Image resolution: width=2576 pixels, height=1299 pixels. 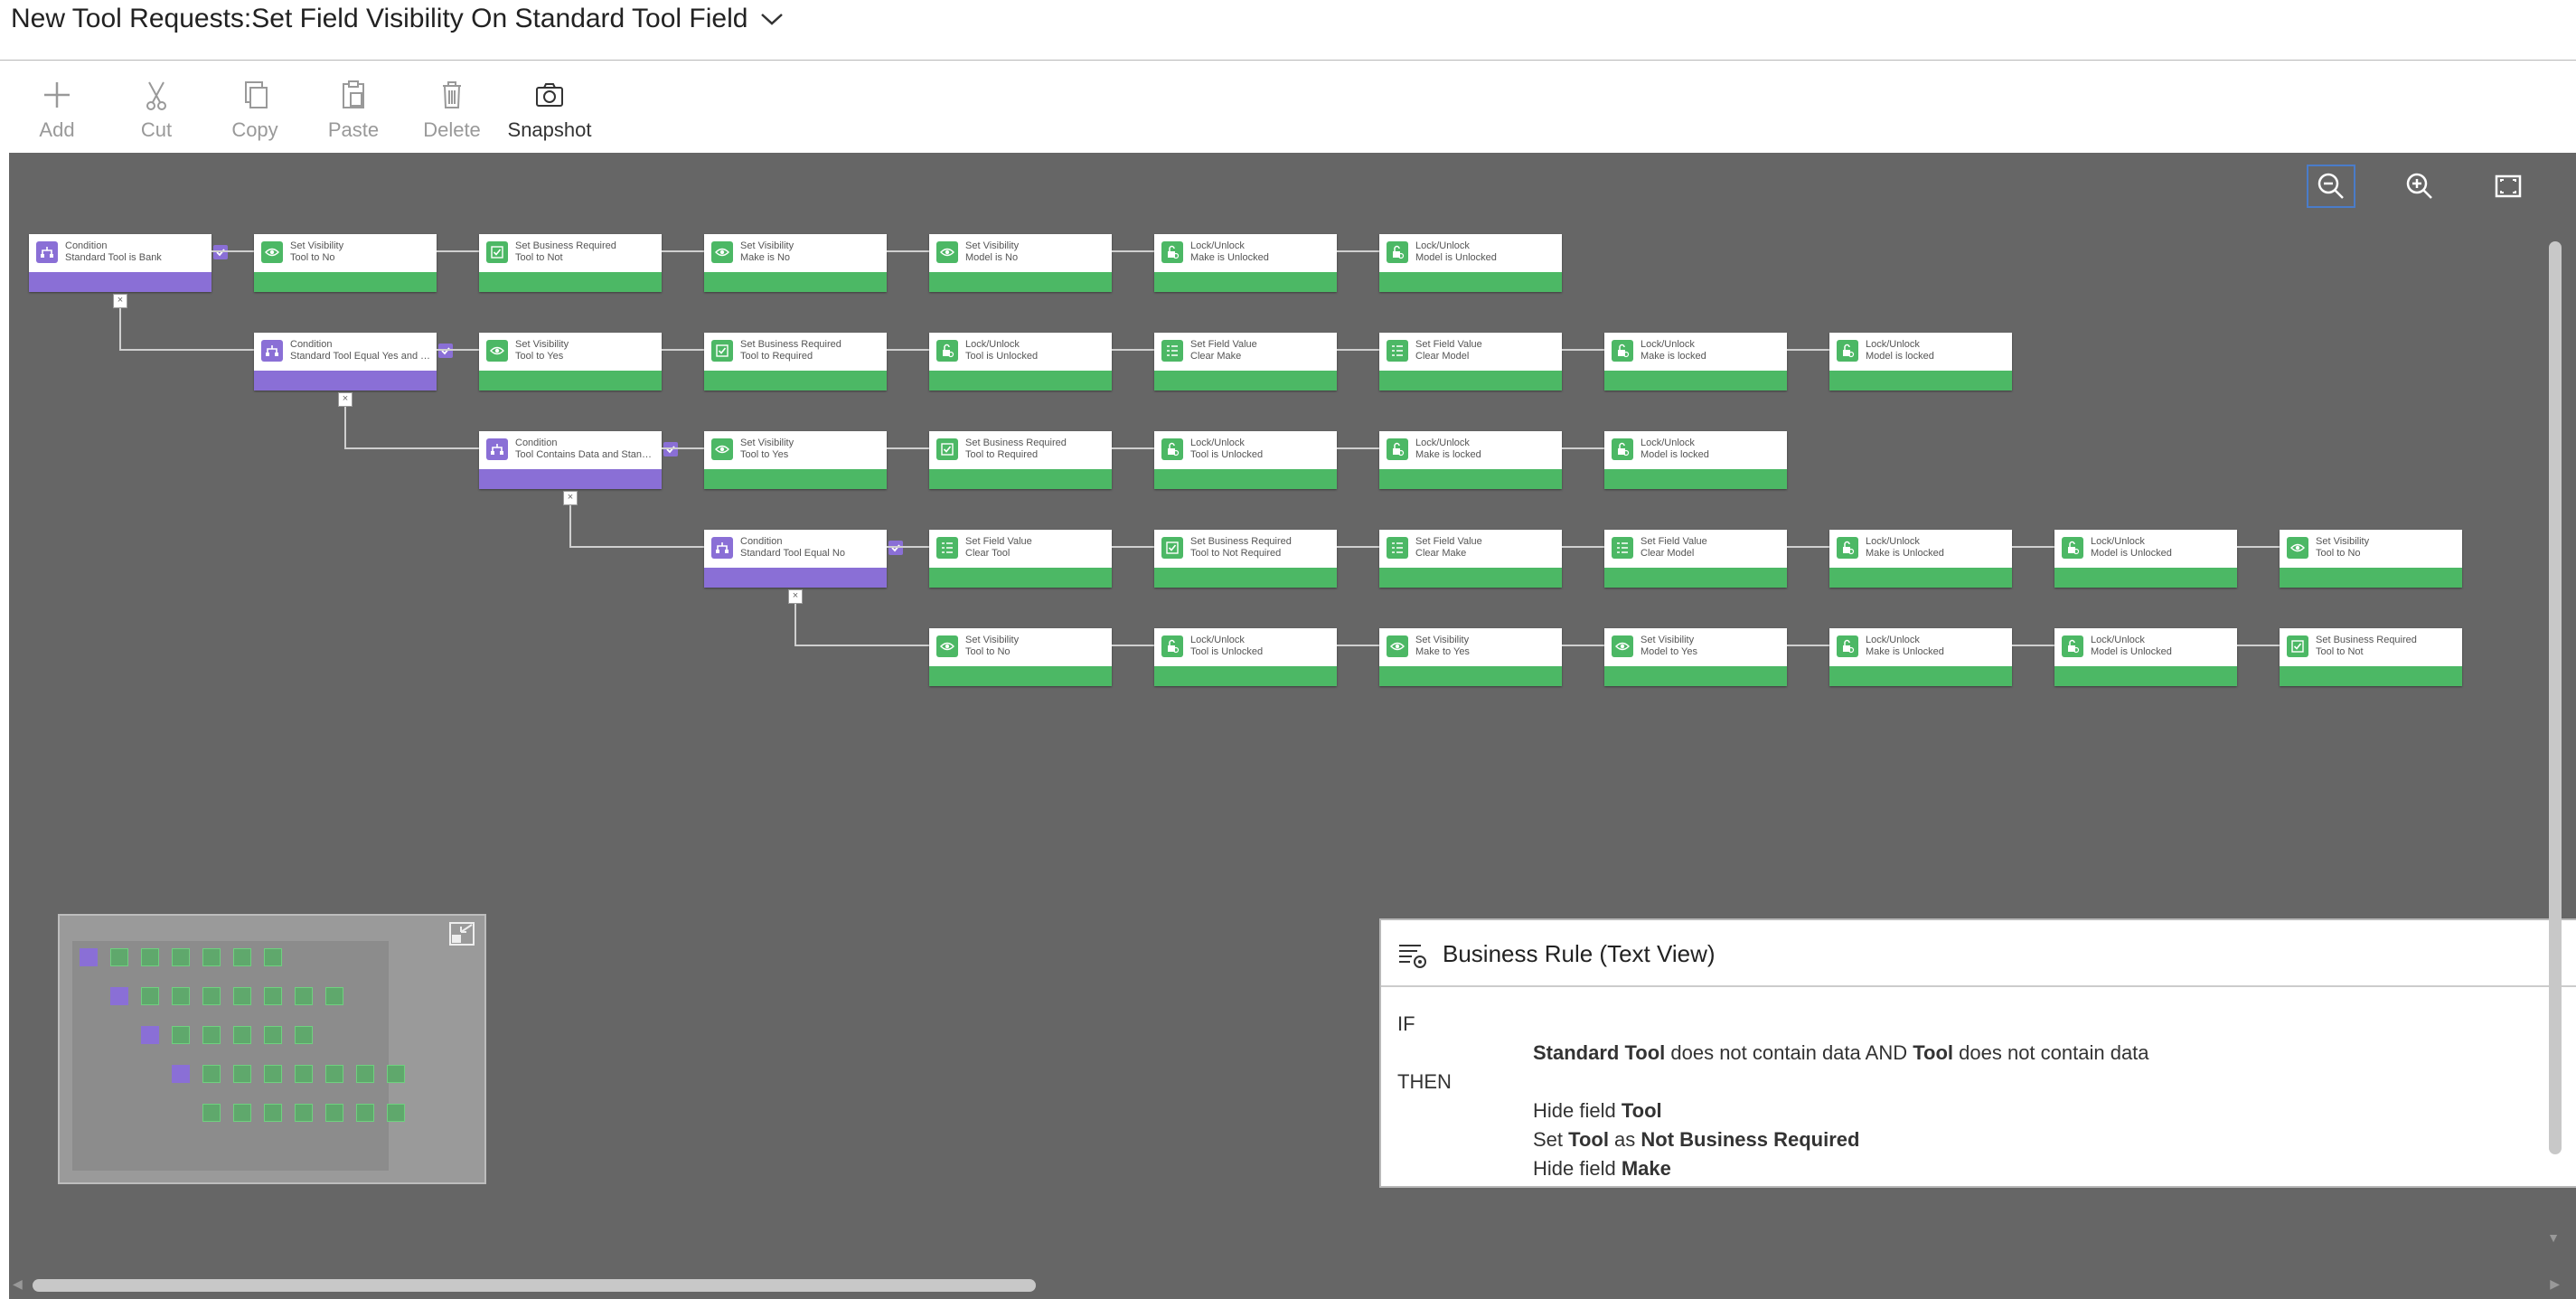 I want to click on minimap, so click(x=272, y=1049).